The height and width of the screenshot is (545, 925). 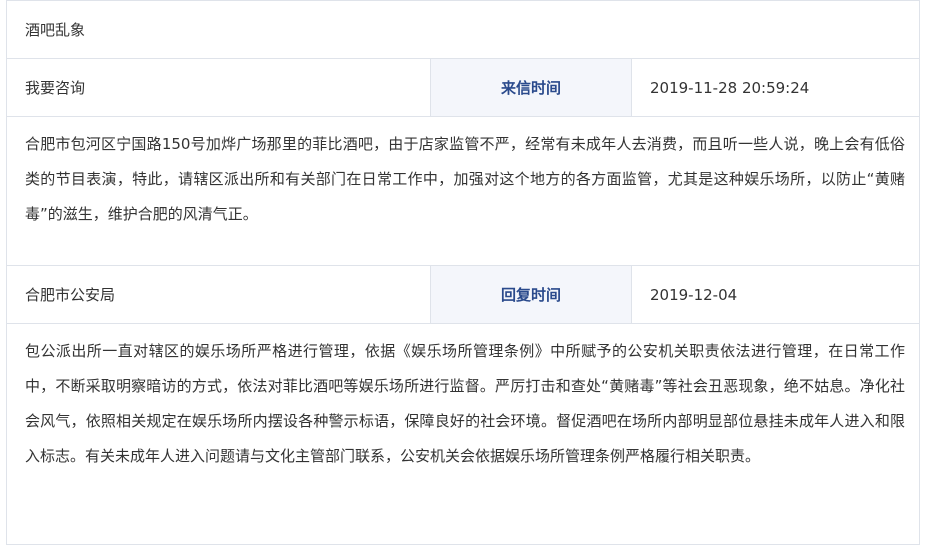 I want to click on reply-meta-row: 合肥市公安局 回复时间 2019-12-04, so click(x=463, y=294).